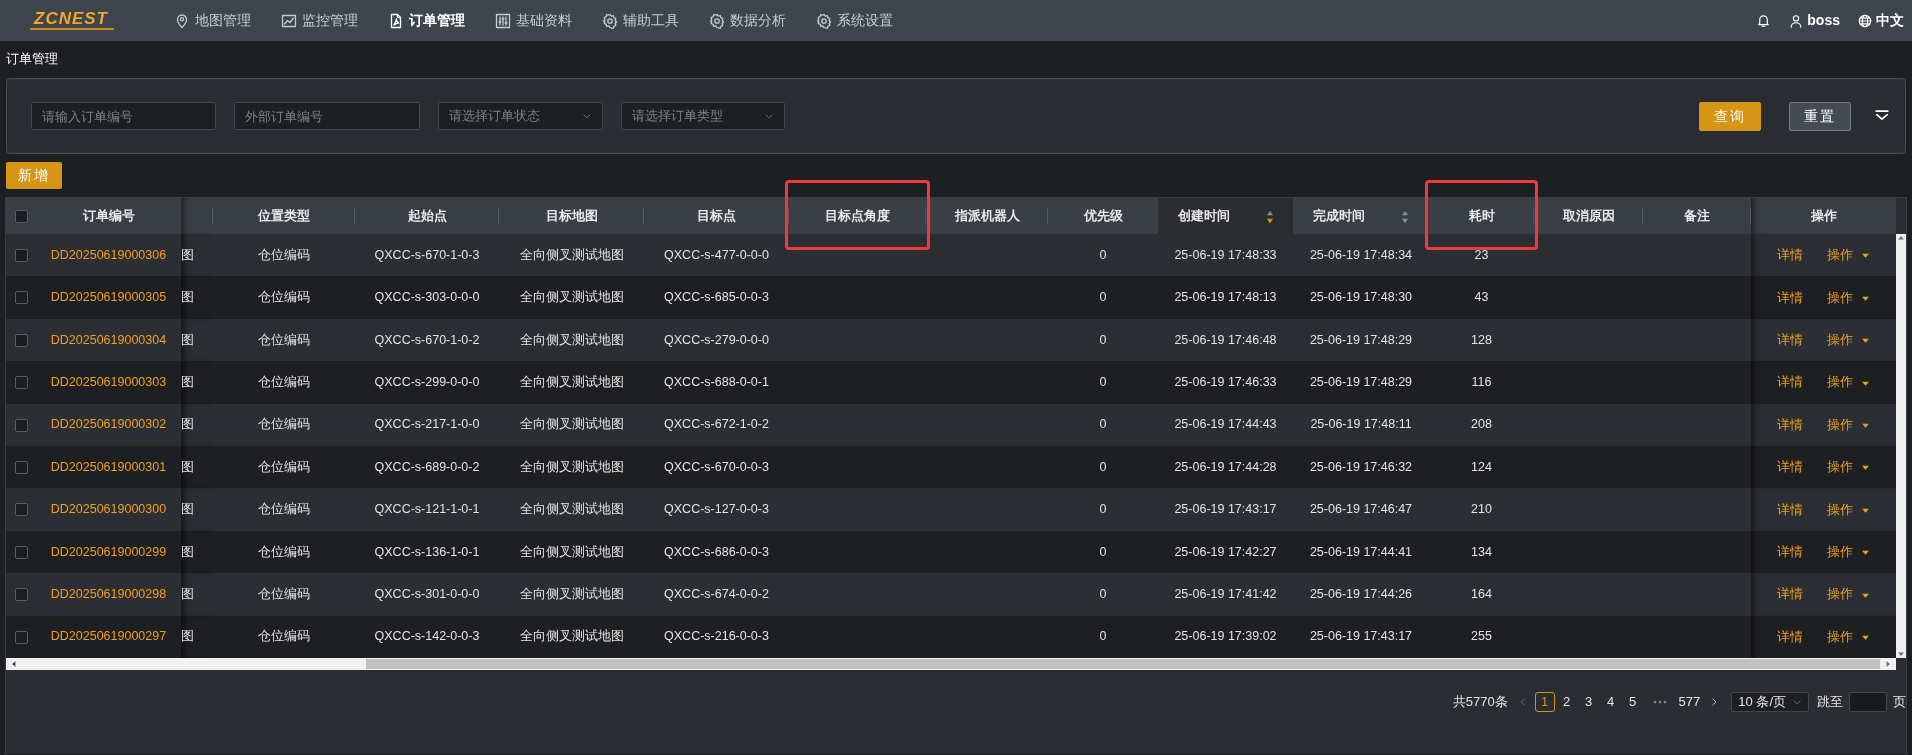 This screenshot has height=755, width=1912. What do you see at coordinates (1481, 216) in the screenshot?
I see `column-header: 耗时` at bounding box center [1481, 216].